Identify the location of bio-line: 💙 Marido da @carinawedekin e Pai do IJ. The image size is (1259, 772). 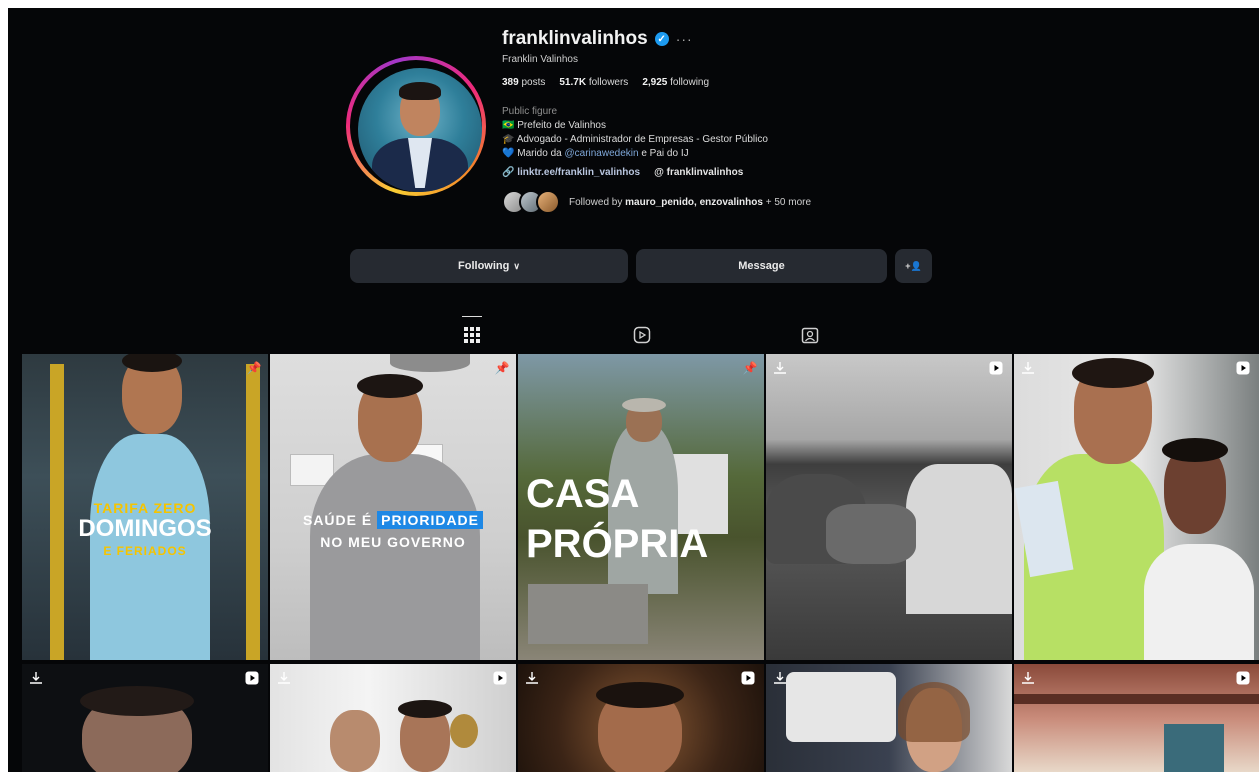
(595, 153).